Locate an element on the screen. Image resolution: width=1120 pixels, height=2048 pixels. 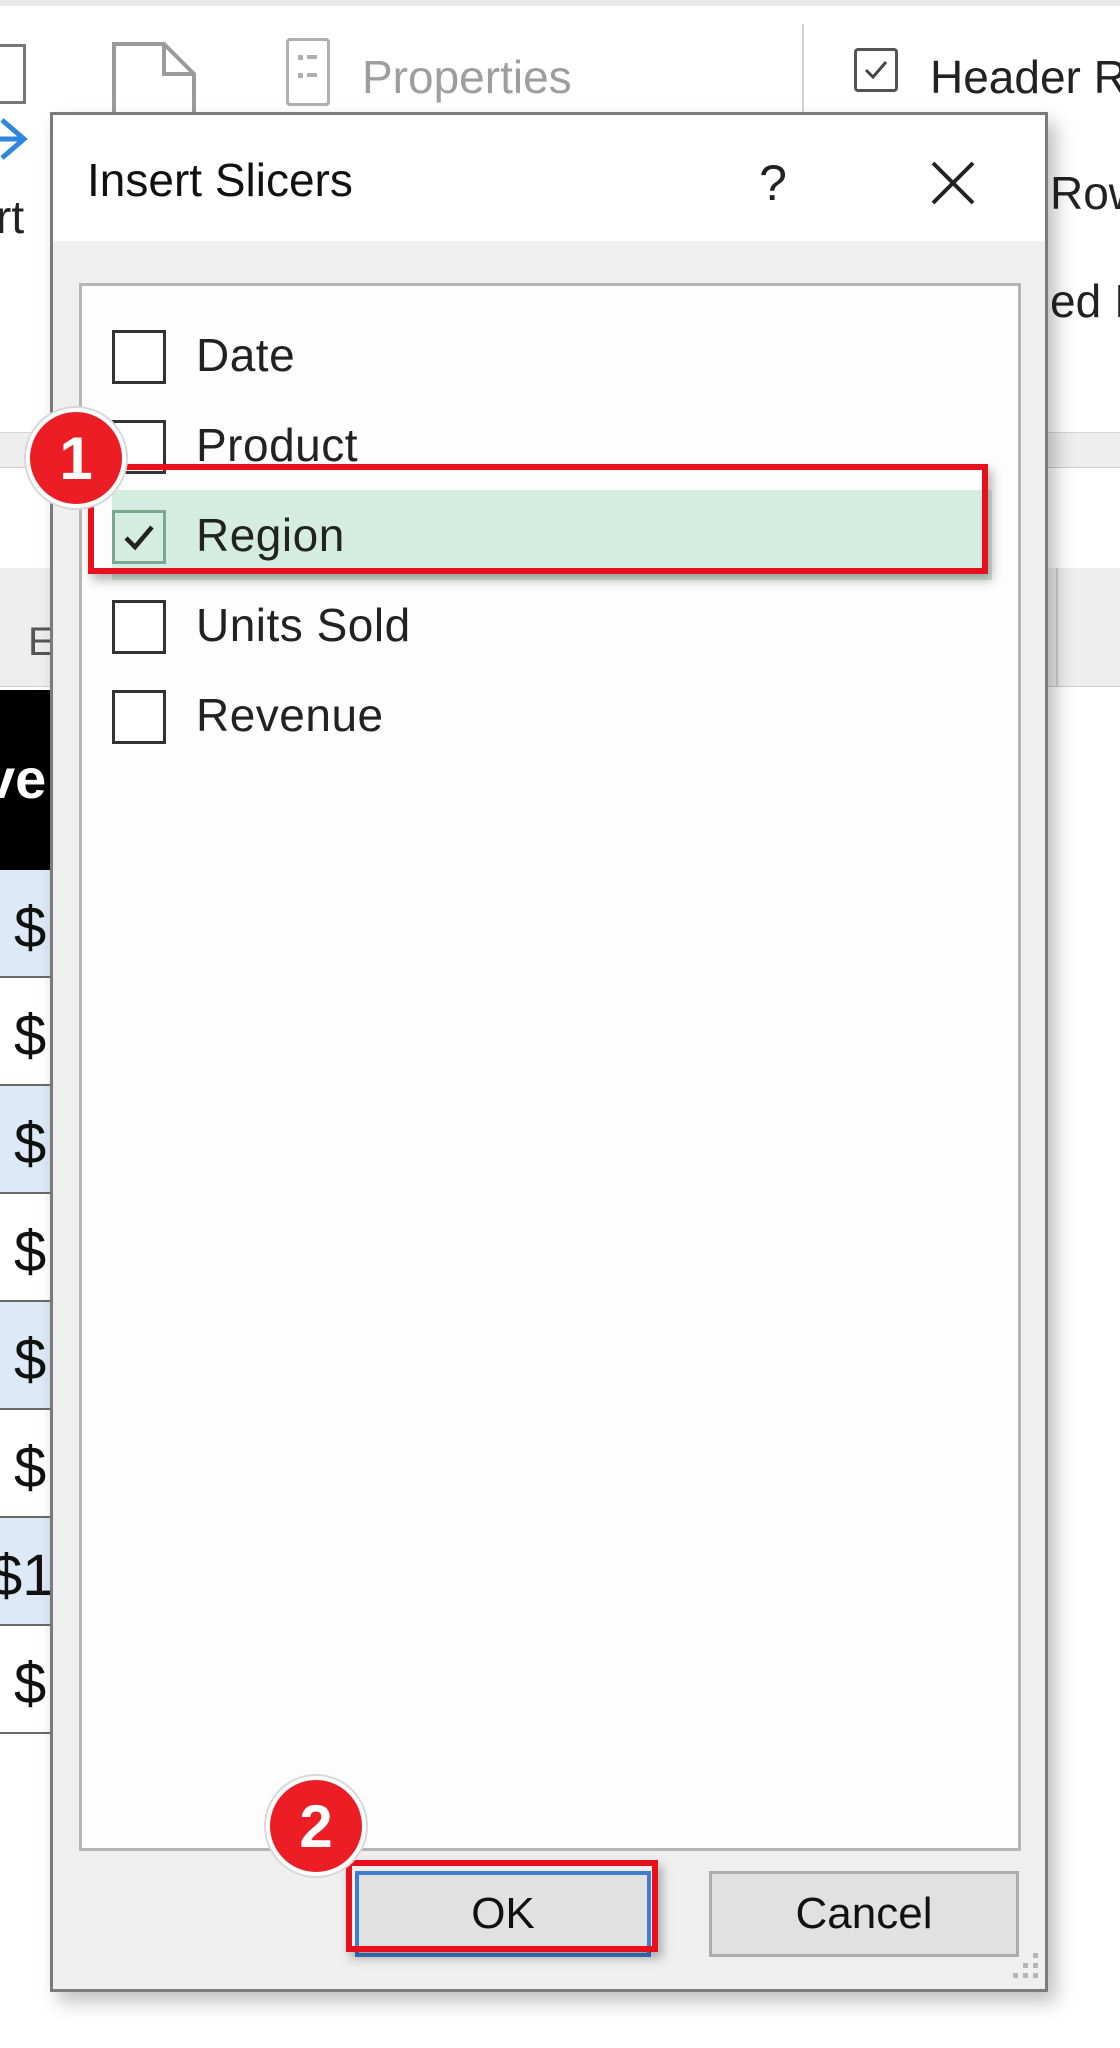
column-header-separator is located at coordinates (1057, 627).